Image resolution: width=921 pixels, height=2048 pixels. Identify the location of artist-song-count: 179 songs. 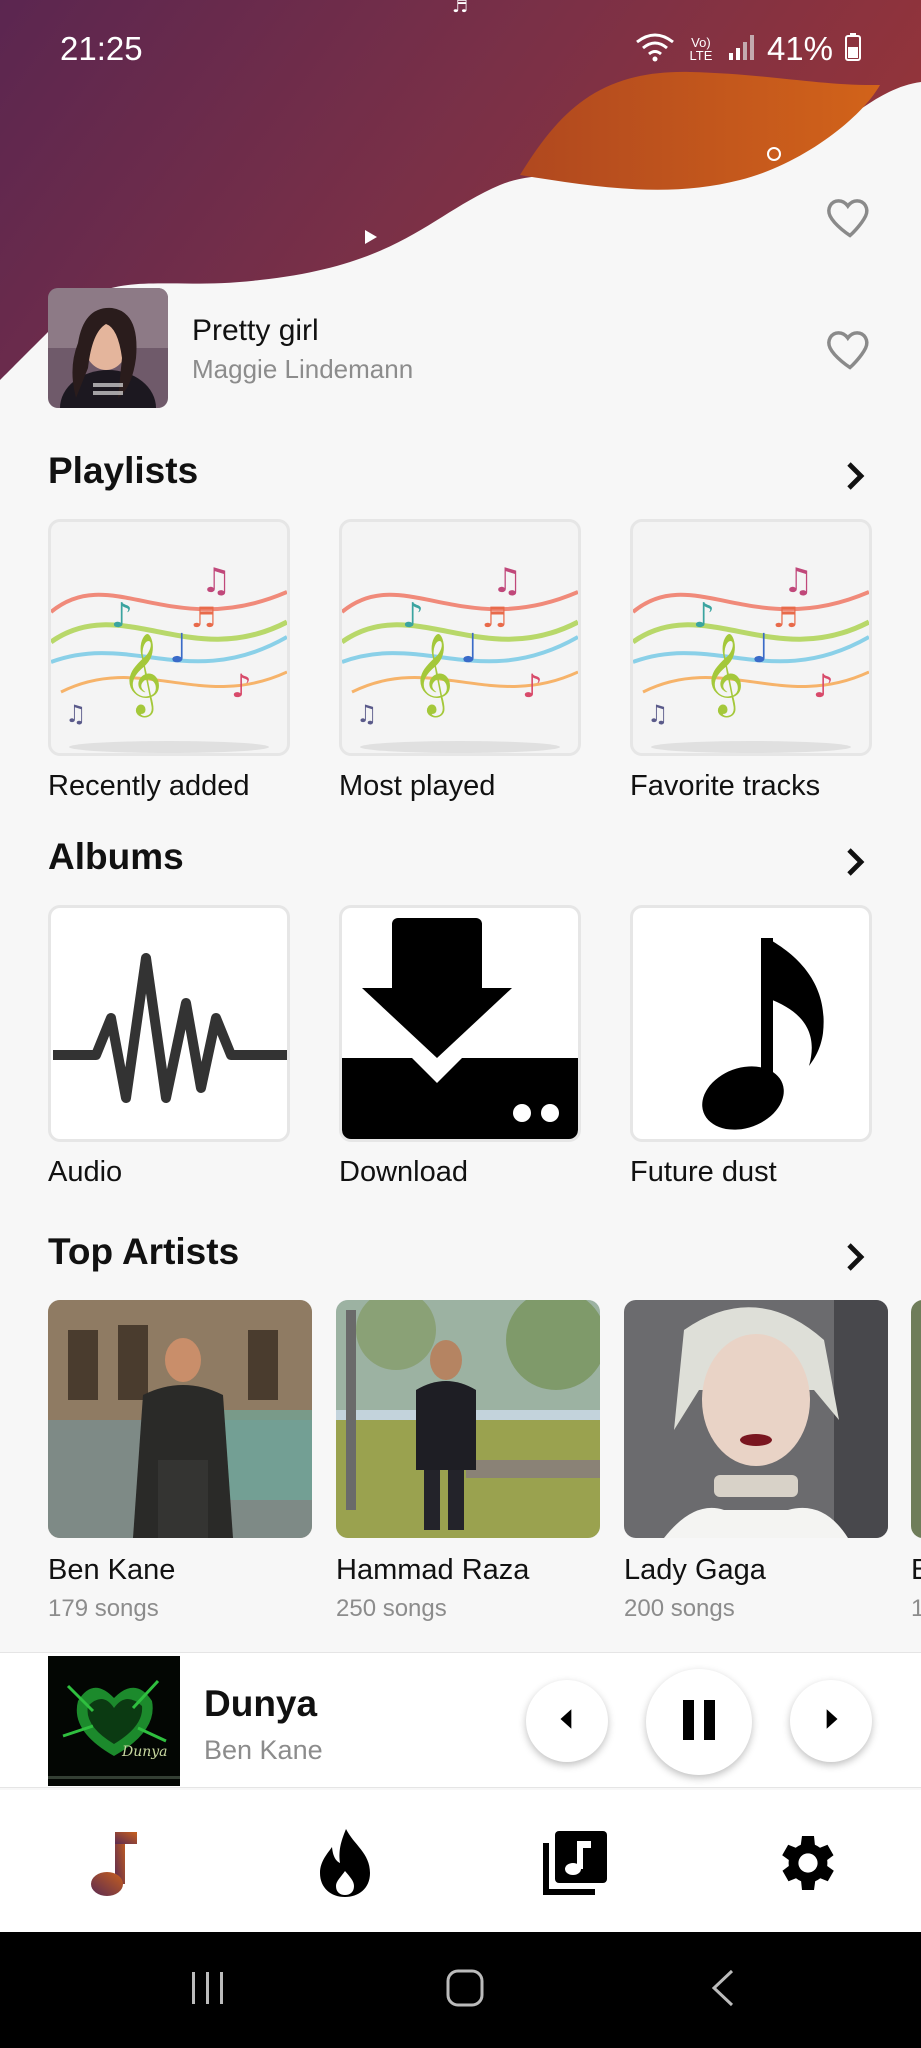
(103, 1608).